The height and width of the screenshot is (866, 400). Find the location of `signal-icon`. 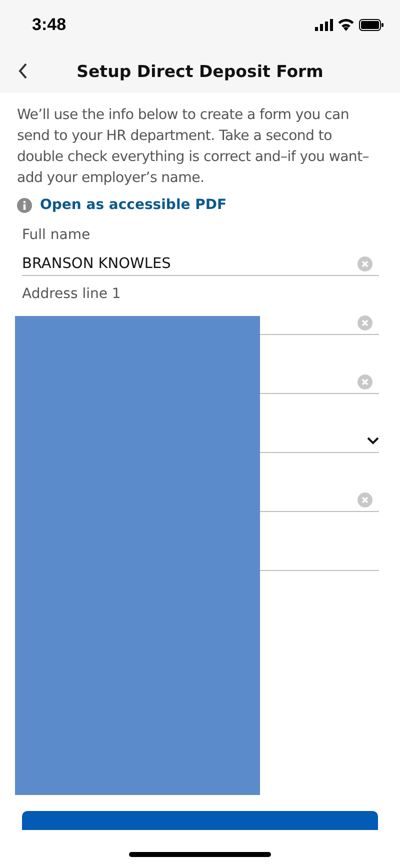

signal-icon is located at coordinates (324, 25).